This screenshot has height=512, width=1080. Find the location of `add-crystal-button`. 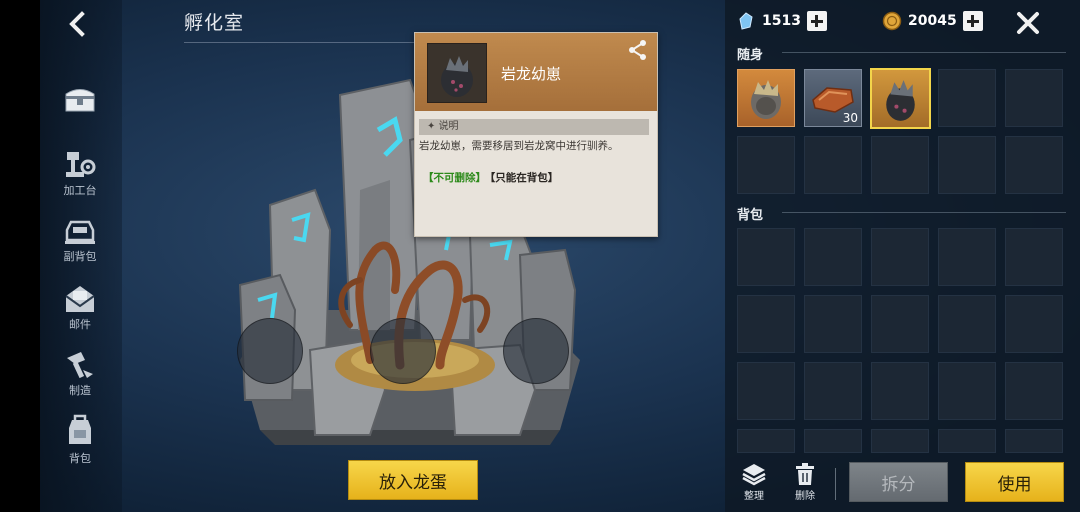

add-crystal-button is located at coordinates (816, 21).